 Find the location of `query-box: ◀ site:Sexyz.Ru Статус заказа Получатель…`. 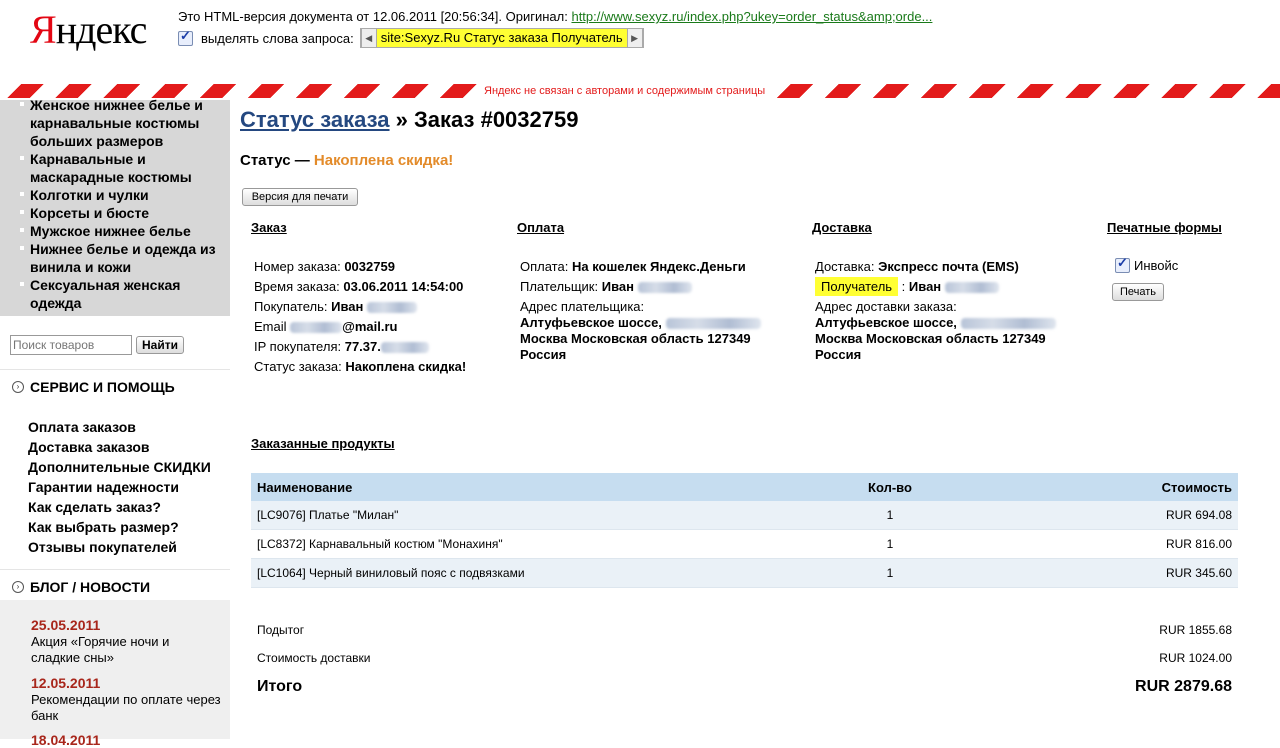

query-box: ◀ site:Sexyz.Ru Статус заказа Получатель… is located at coordinates (501, 38).